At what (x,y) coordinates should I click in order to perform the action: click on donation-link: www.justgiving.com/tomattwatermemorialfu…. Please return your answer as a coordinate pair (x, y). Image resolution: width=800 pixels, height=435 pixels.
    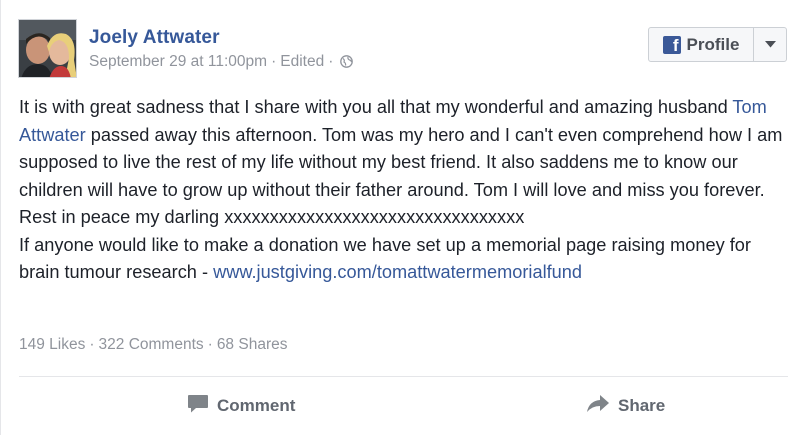
    Looking at the image, I should click on (397, 272).